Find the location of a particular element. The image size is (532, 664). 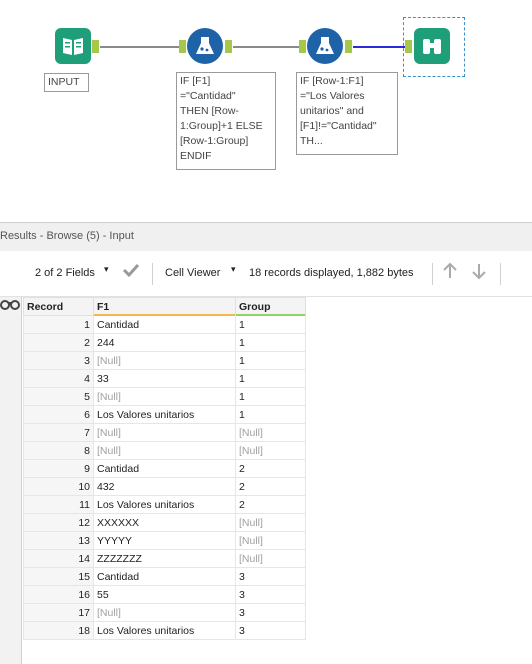

record-cell: 5 is located at coordinates (58, 396).